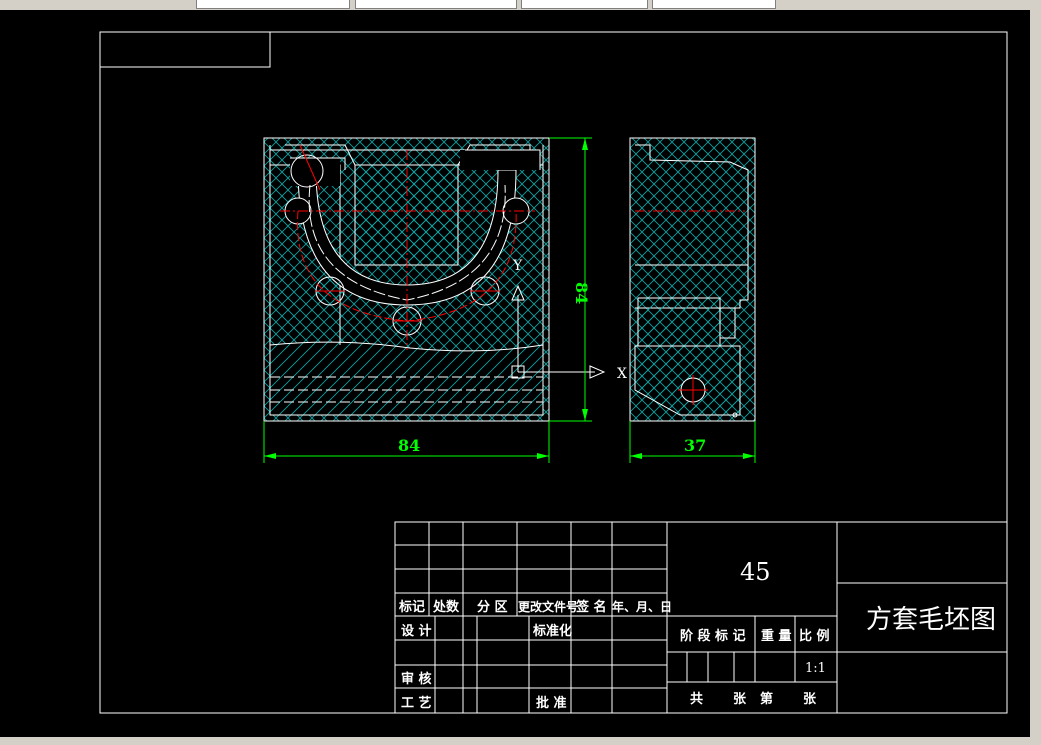  I want to click on dimension-height: 84, so click(581, 293).